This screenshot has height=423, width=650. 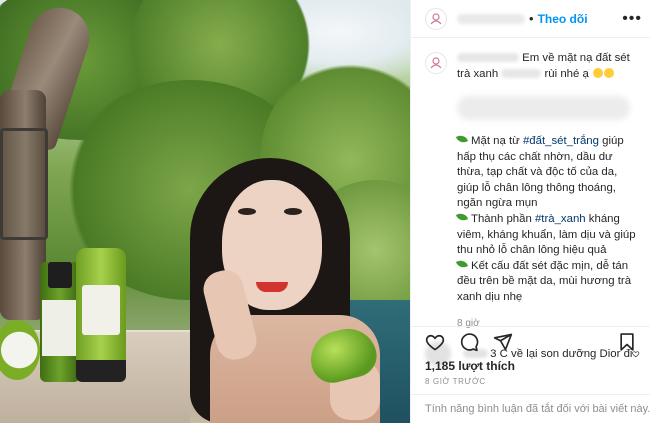 I want to click on caption-line-2-start: trà xanh, so click(x=478, y=74).